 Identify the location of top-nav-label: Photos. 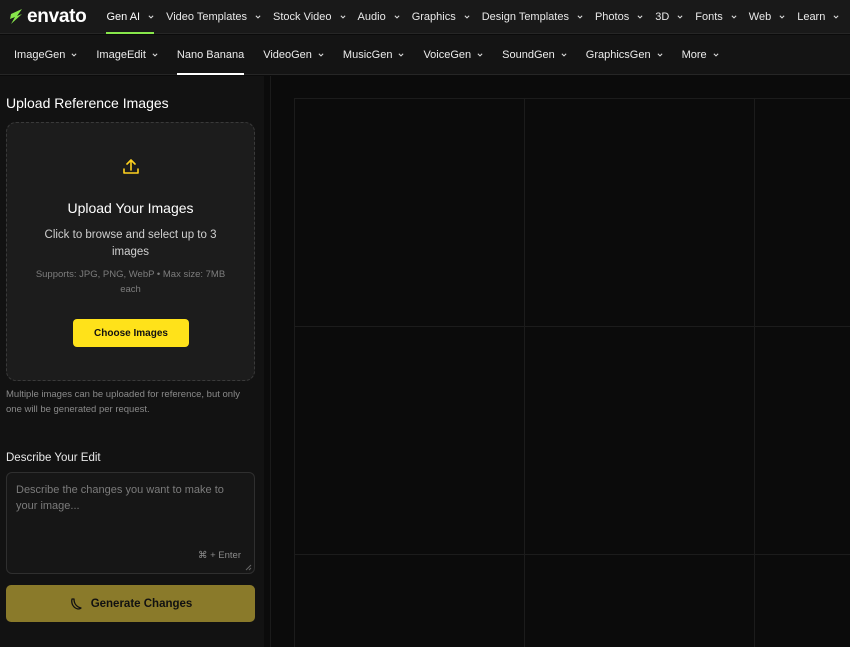
(612, 16).